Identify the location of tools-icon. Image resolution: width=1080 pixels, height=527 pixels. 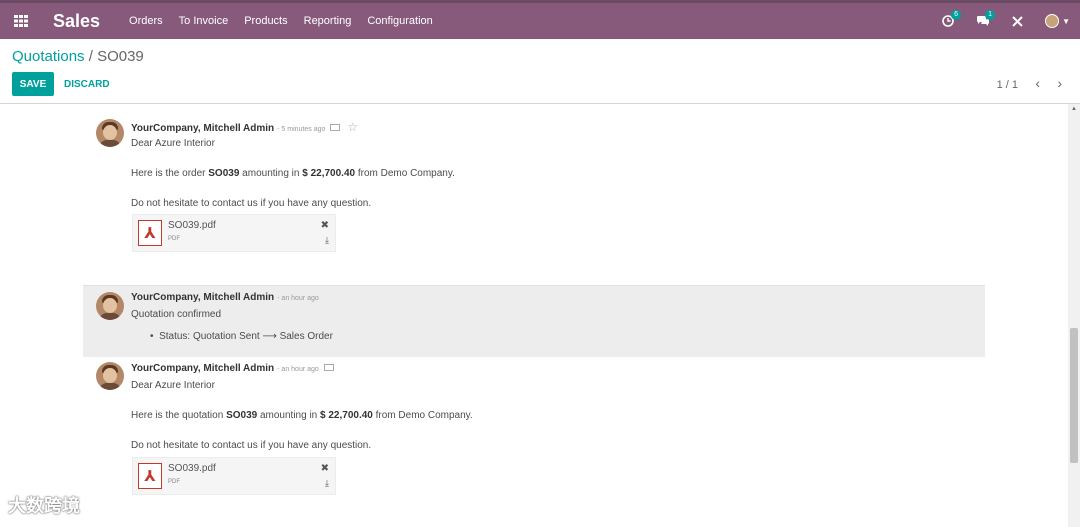
(1017, 21).